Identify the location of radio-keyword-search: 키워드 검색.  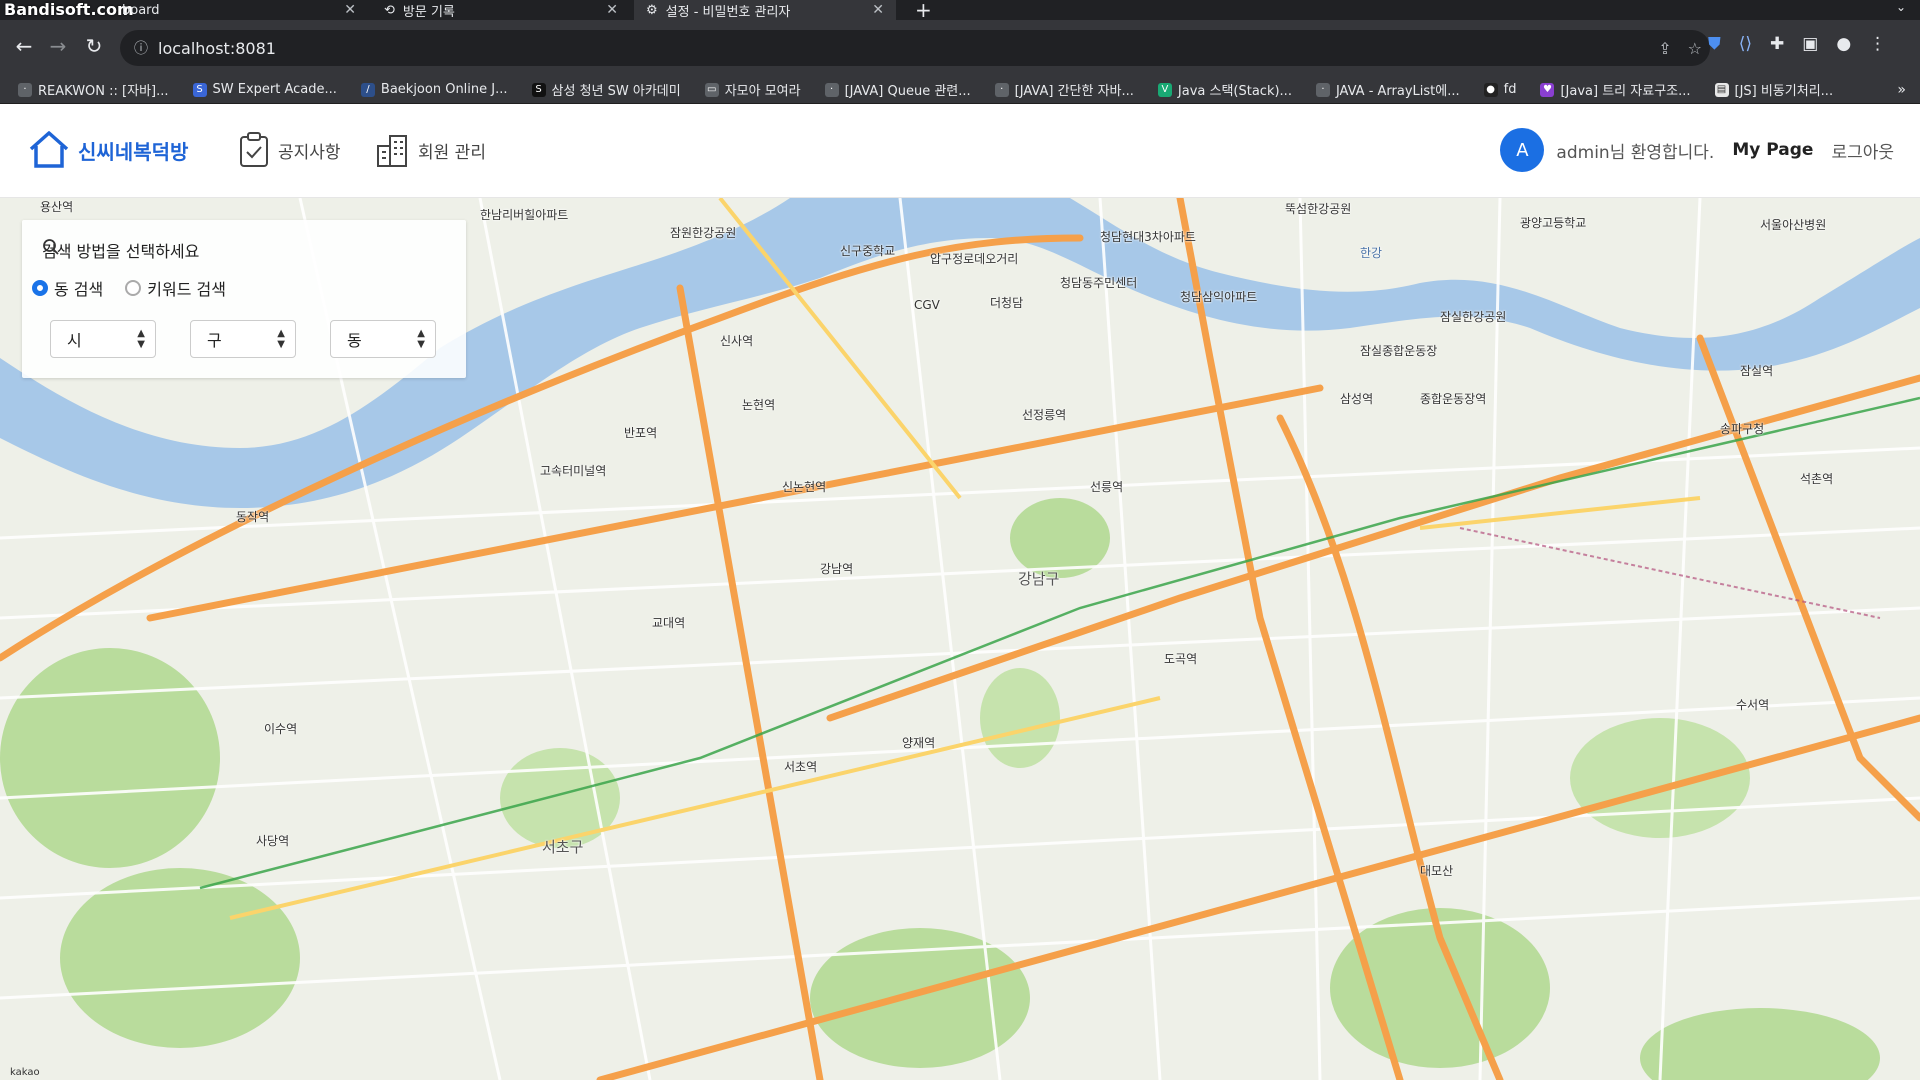
(175, 288).